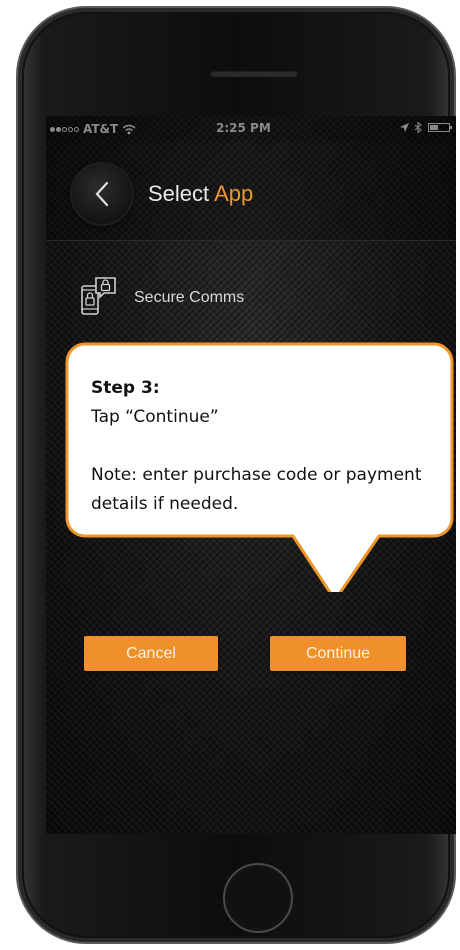 The image size is (460, 950). What do you see at coordinates (404, 127) in the screenshot?
I see `location-arrow-icon` at bounding box center [404, 127].